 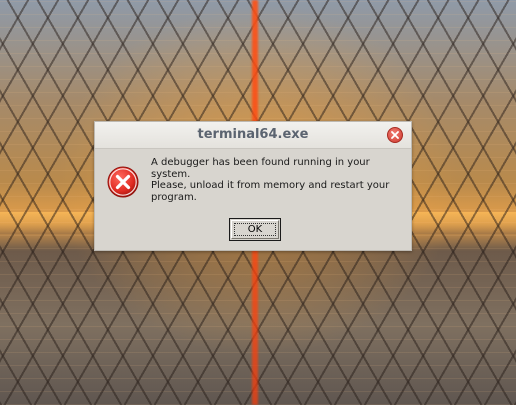 I want to click on ok-button-label: OK, so click(x=255, y=229).